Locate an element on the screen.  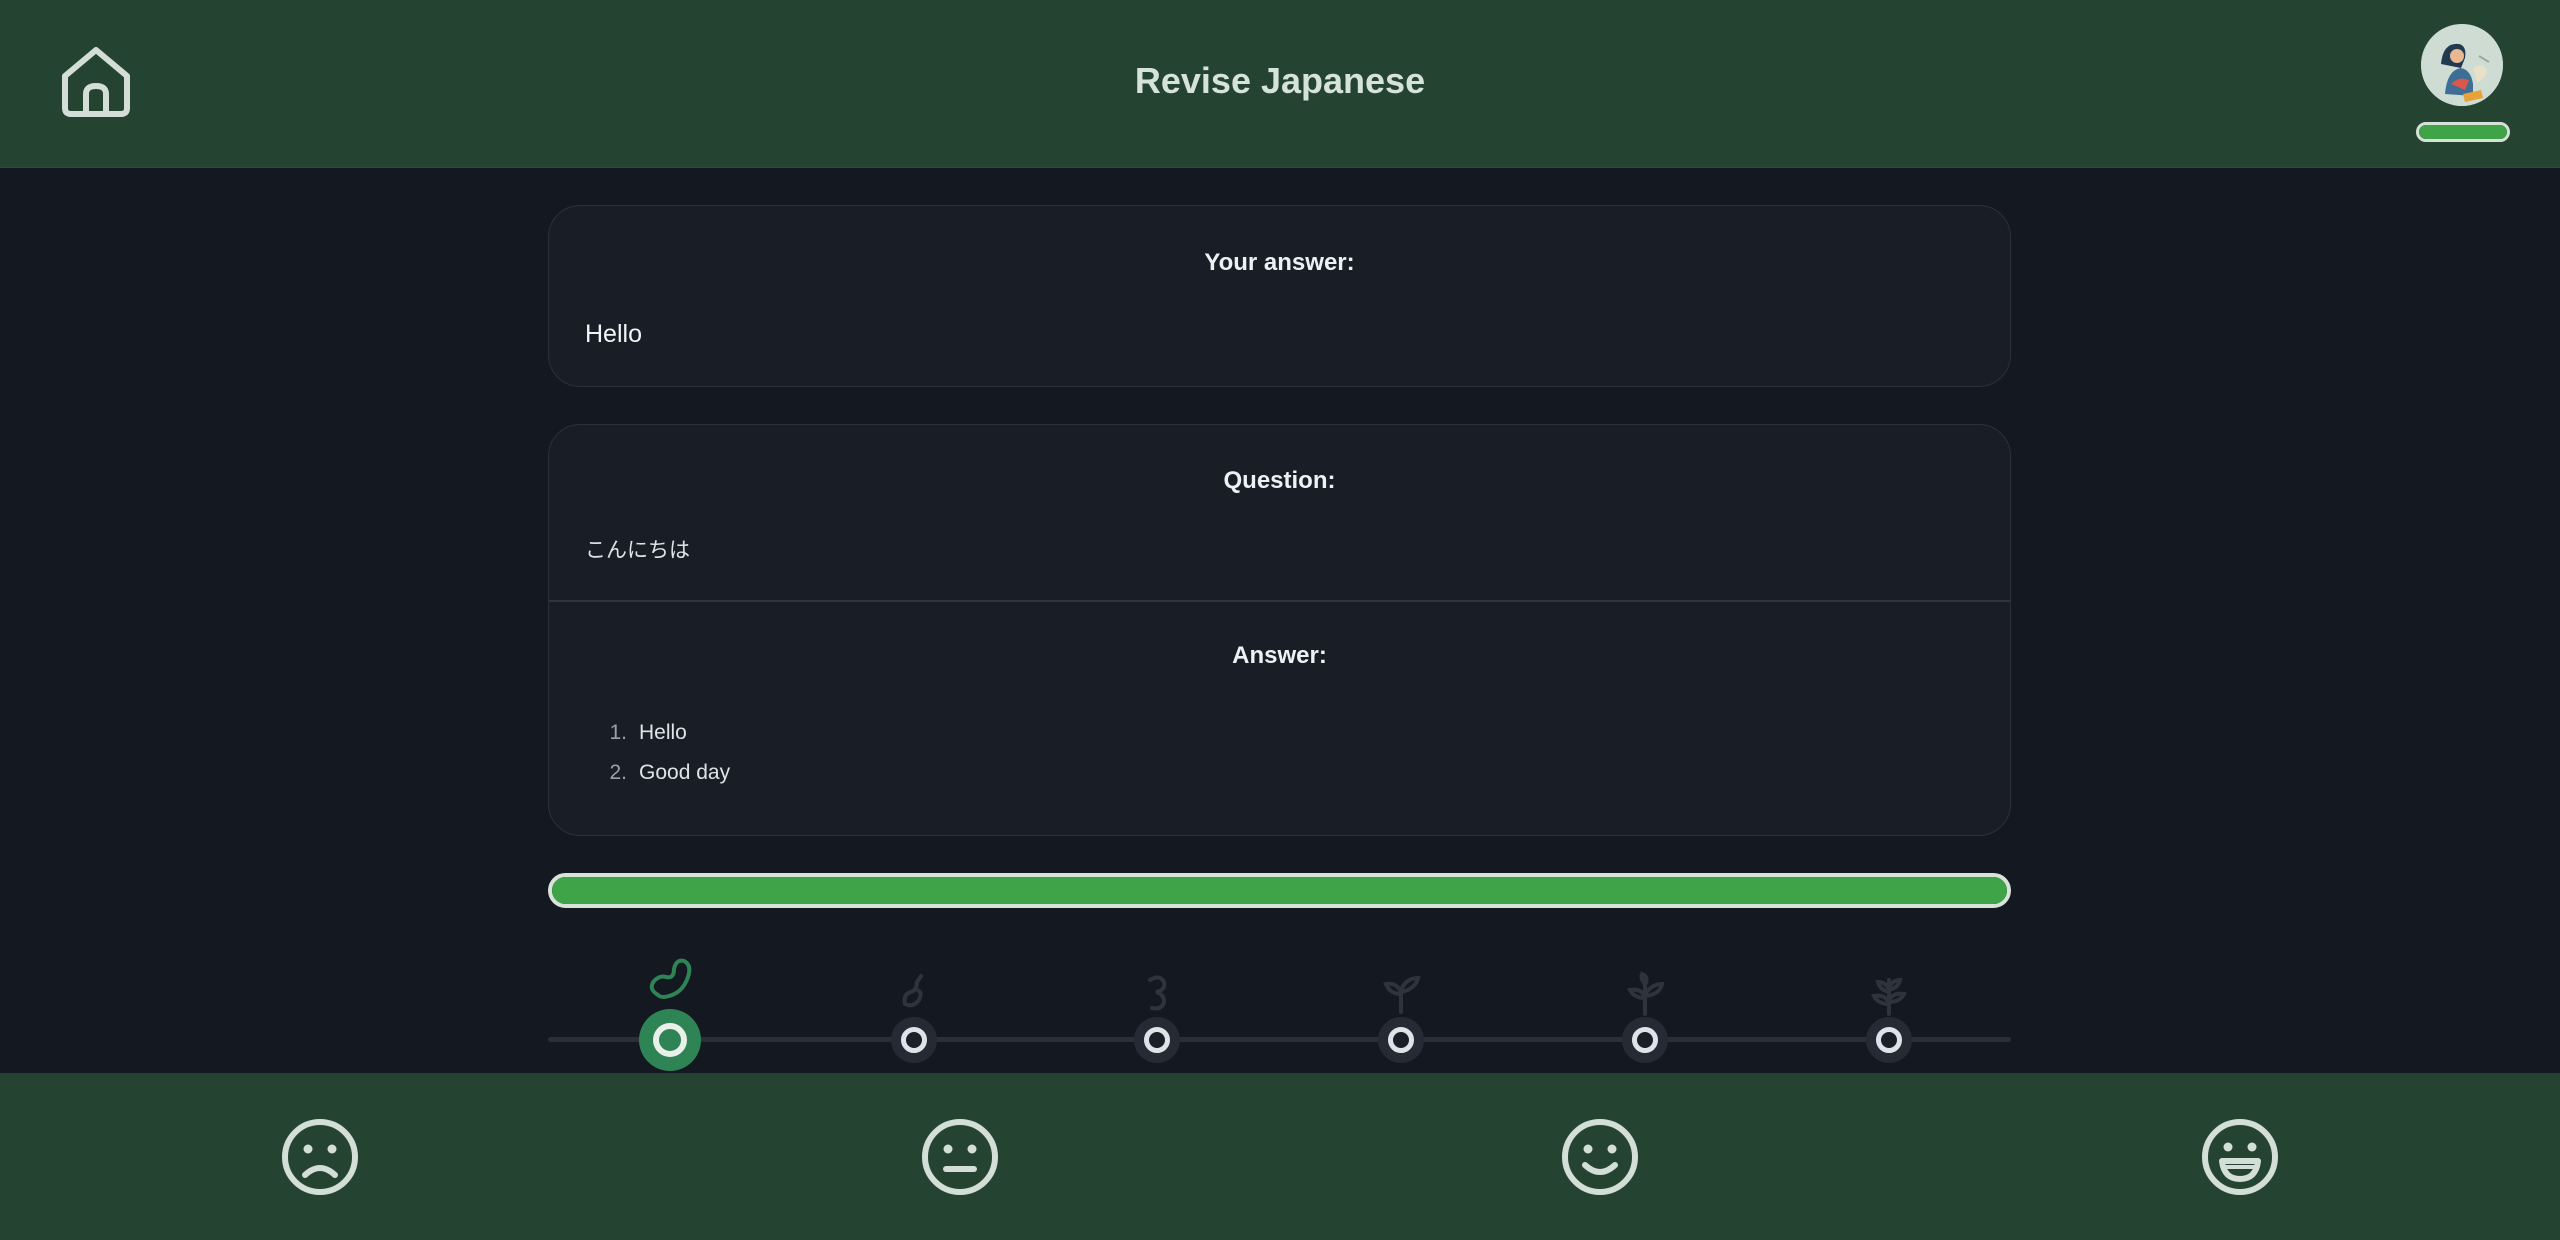
stage-node-current is located at coordinates (670, 1040).